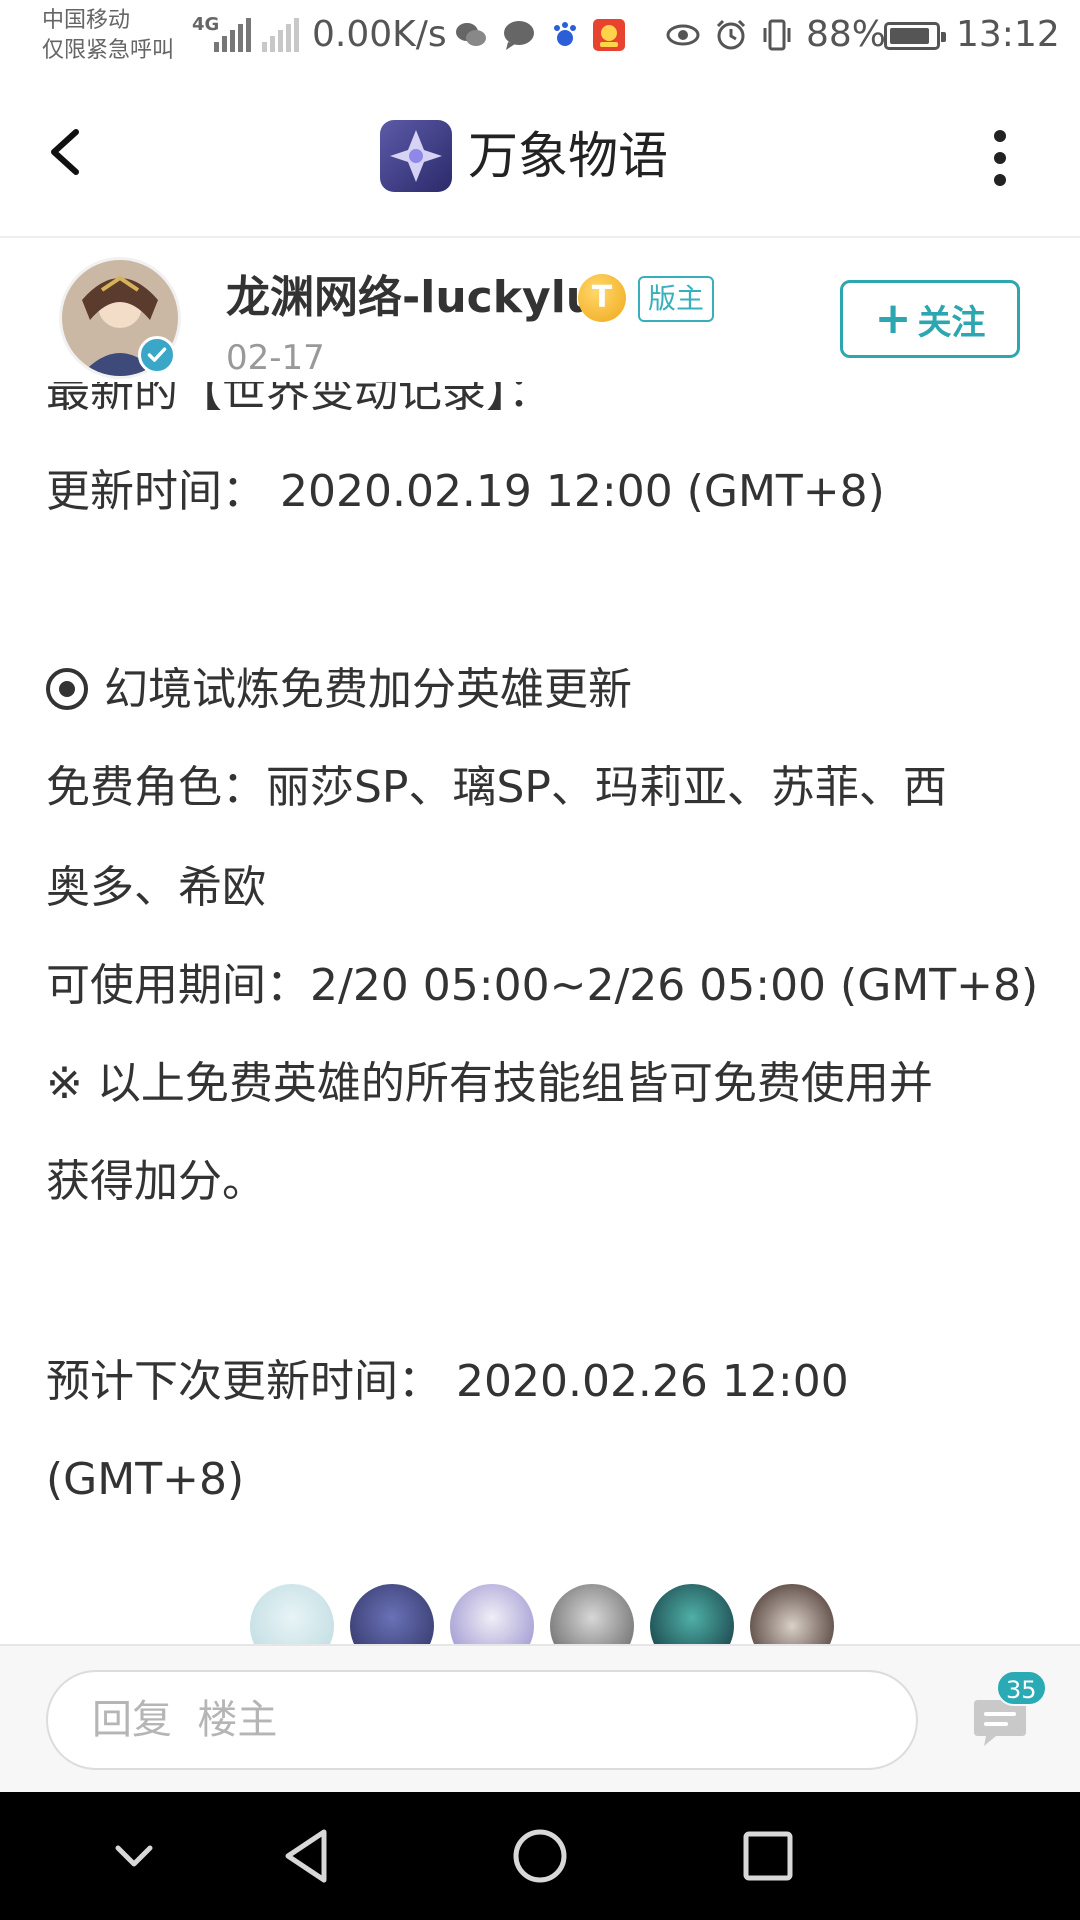 Image resolution: width=1080 pixels, height=1920 pixels. I want to click on post-next-update-line1: 预计下次更新时间： 2020.02.26 12:00, so click(447, 1381).